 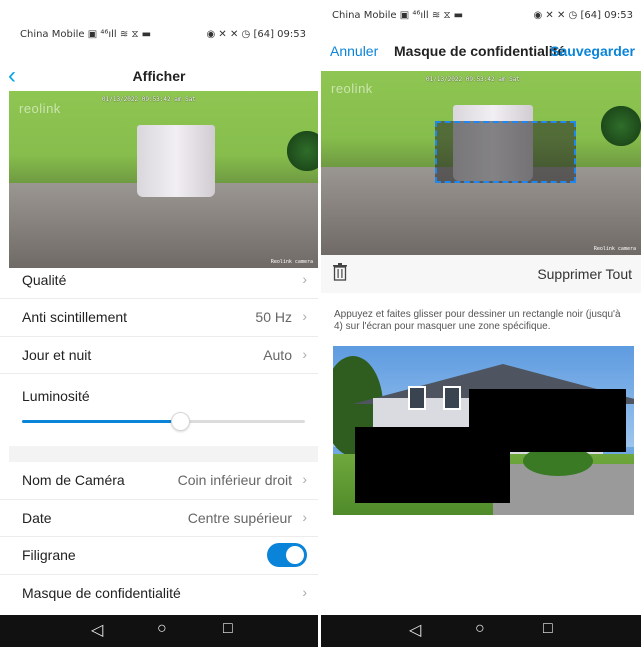 What do you see at coordinates (354, 51) in the screenshot?
I see `cancel-button: Annuler` at bounding box center [354, 51].